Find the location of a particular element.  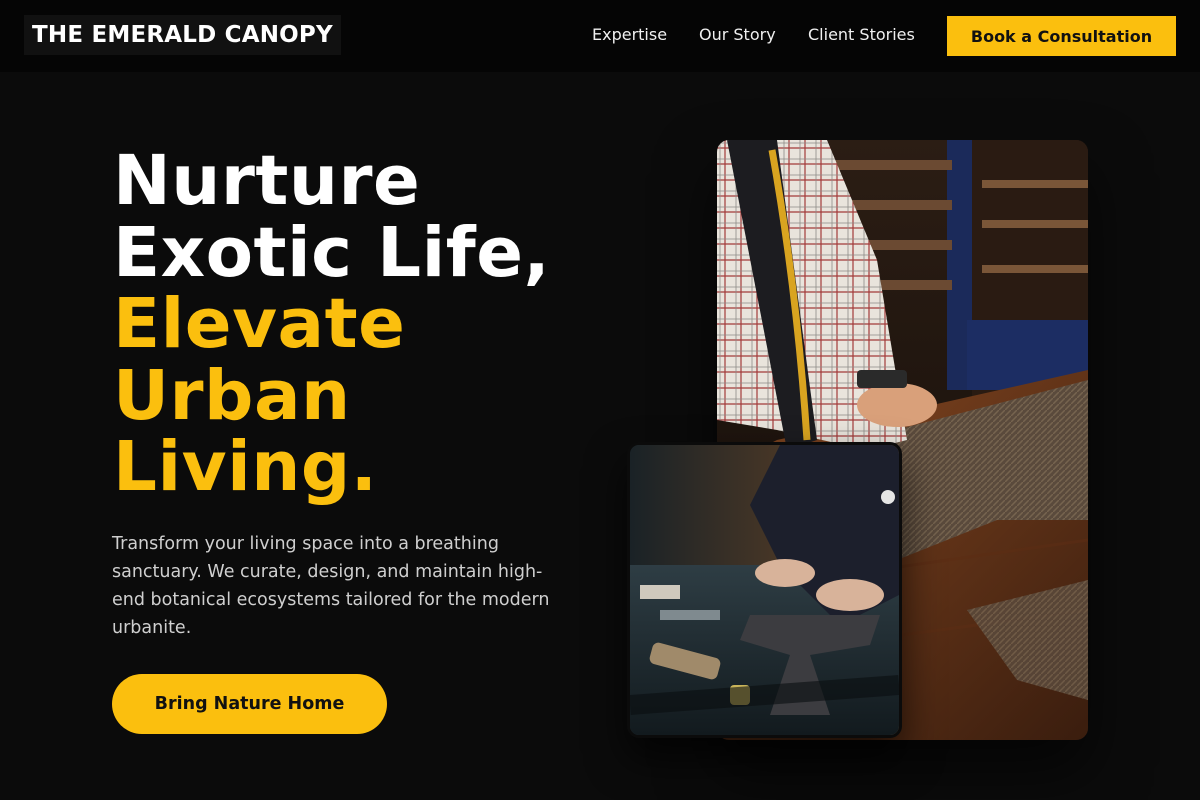

hero-image-secondary is located at coordinates (764, 590).